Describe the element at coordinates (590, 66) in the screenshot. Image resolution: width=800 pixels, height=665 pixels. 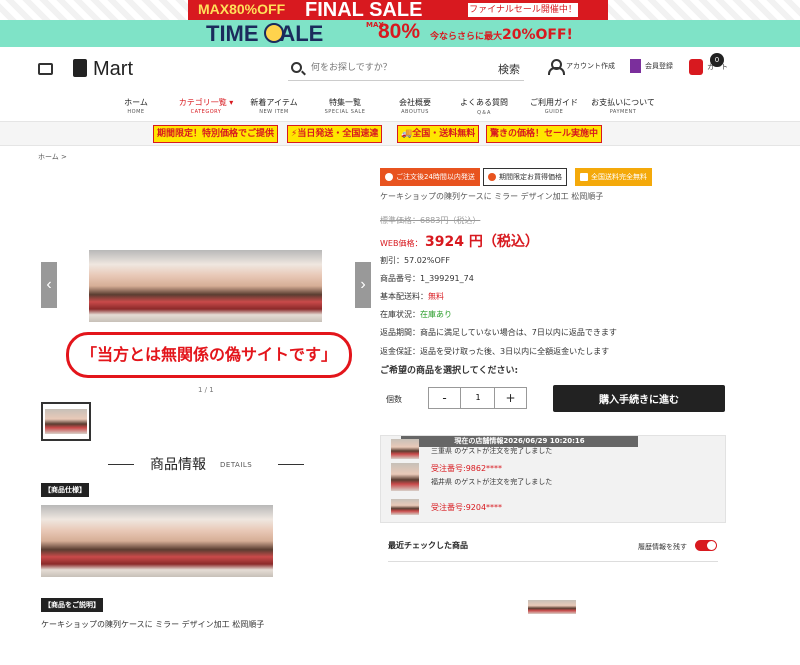
I see `account-create-label: アカウント作成` at that location.